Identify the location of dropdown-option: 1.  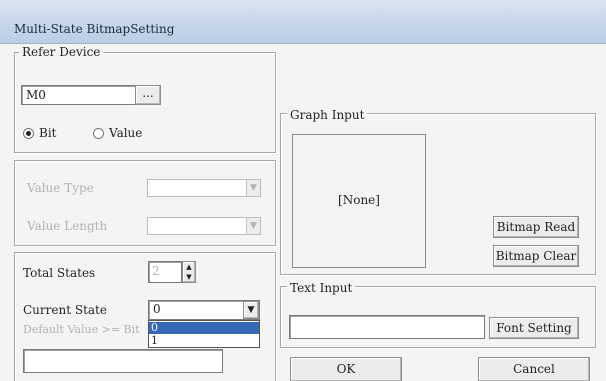
(202, 341).